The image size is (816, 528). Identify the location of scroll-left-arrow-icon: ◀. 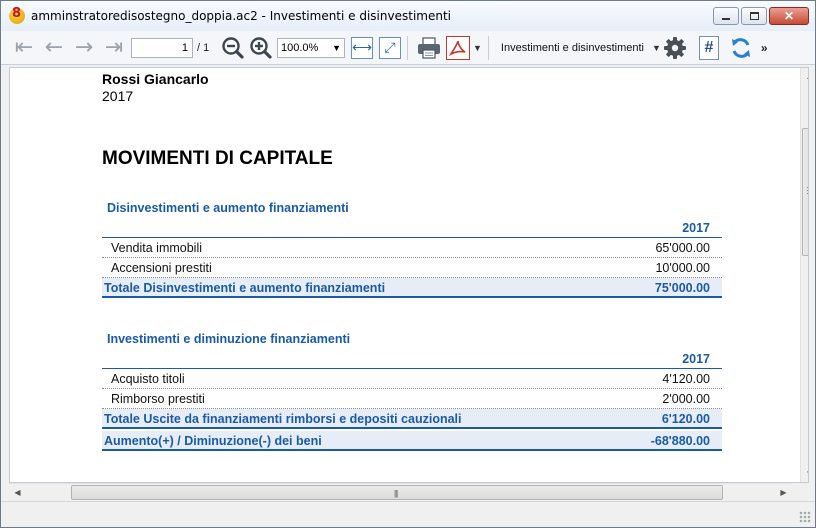
(17, 492).